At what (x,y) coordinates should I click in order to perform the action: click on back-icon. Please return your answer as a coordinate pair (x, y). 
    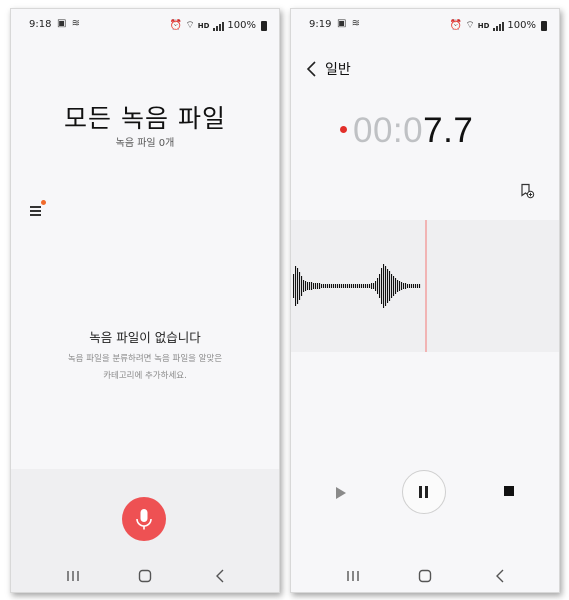
    Looking at the image, I should click on (312, 69).